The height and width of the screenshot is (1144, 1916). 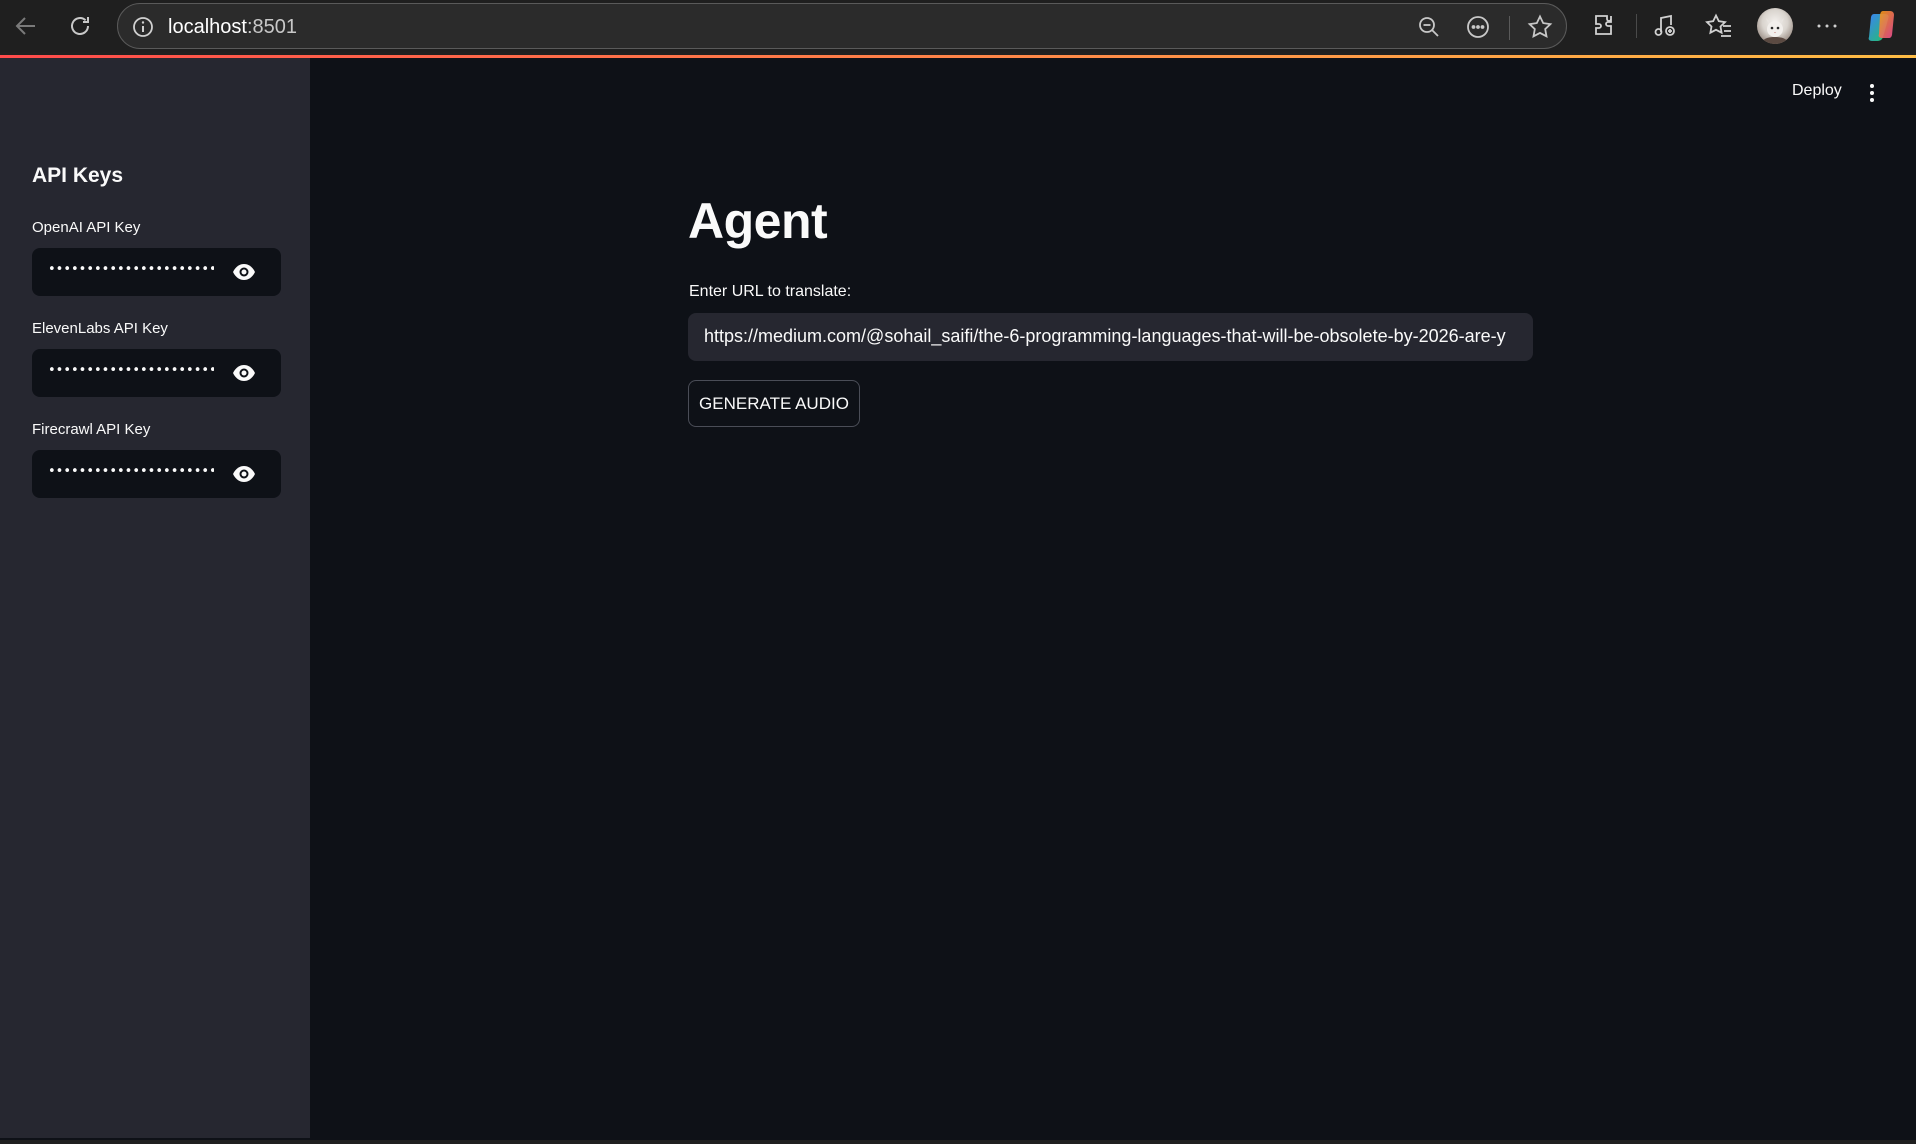 I want to click on zoom-out-icon, so click(x=1429, y=27).